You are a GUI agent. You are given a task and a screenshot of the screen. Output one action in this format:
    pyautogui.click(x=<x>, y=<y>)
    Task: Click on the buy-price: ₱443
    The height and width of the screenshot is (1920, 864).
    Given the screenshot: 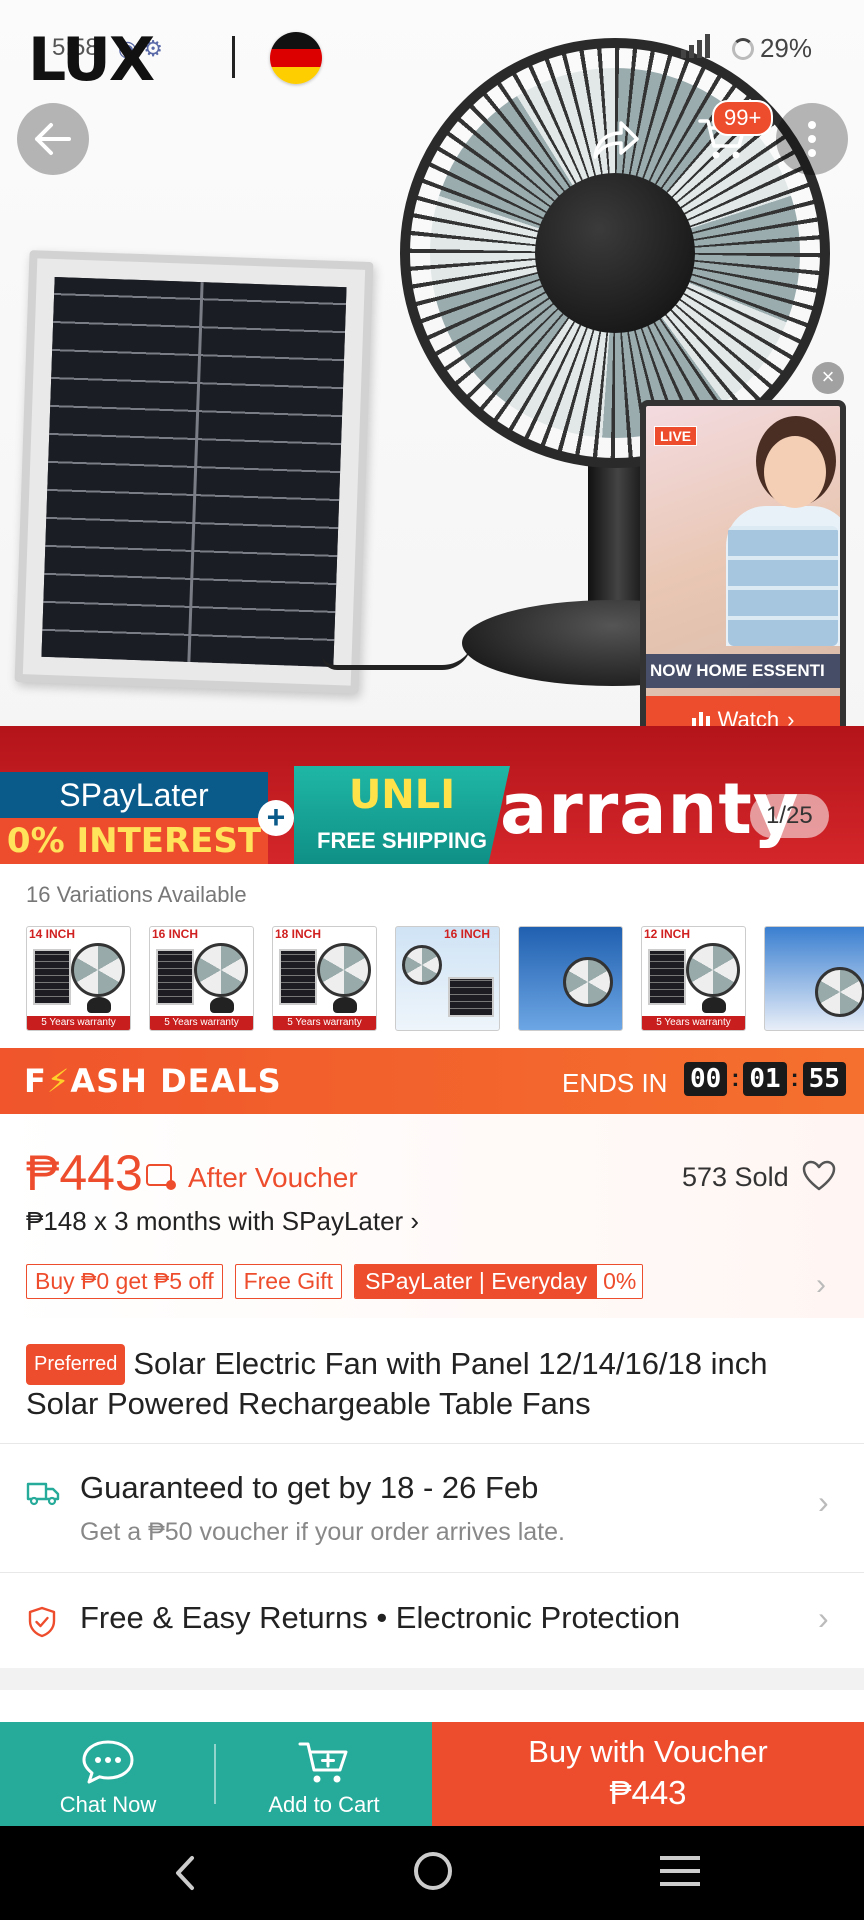 What is the action you would take?
    pyautogui.click(x=648, y=1792)
    